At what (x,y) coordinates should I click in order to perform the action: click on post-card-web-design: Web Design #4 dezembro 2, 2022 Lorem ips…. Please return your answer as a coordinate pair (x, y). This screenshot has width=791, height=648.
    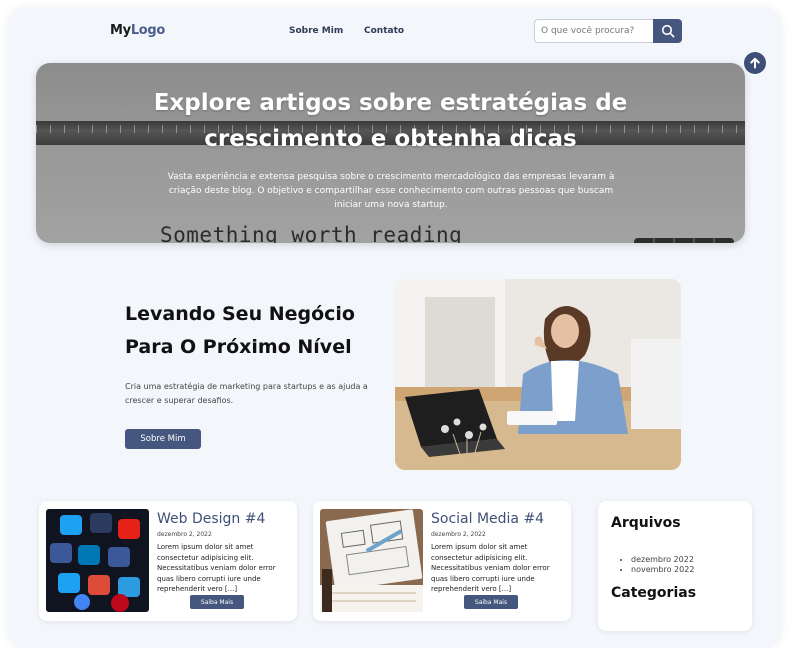
    Looking at the image, I should click on (168, 561).